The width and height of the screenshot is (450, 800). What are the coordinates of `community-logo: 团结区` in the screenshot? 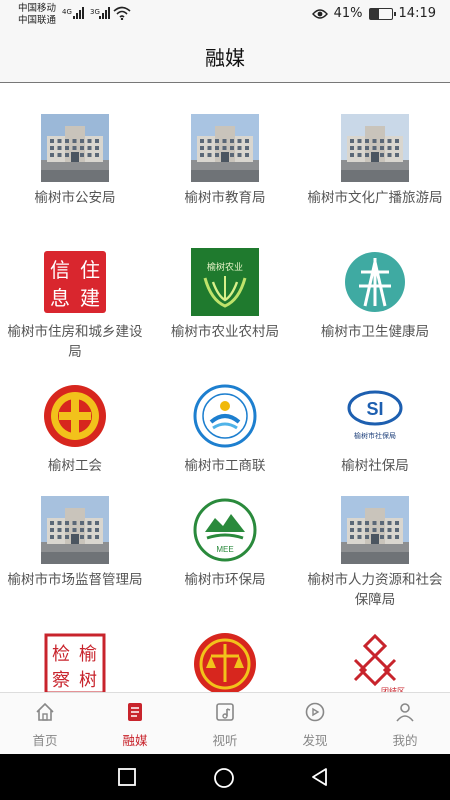 It's located at (375, 661).